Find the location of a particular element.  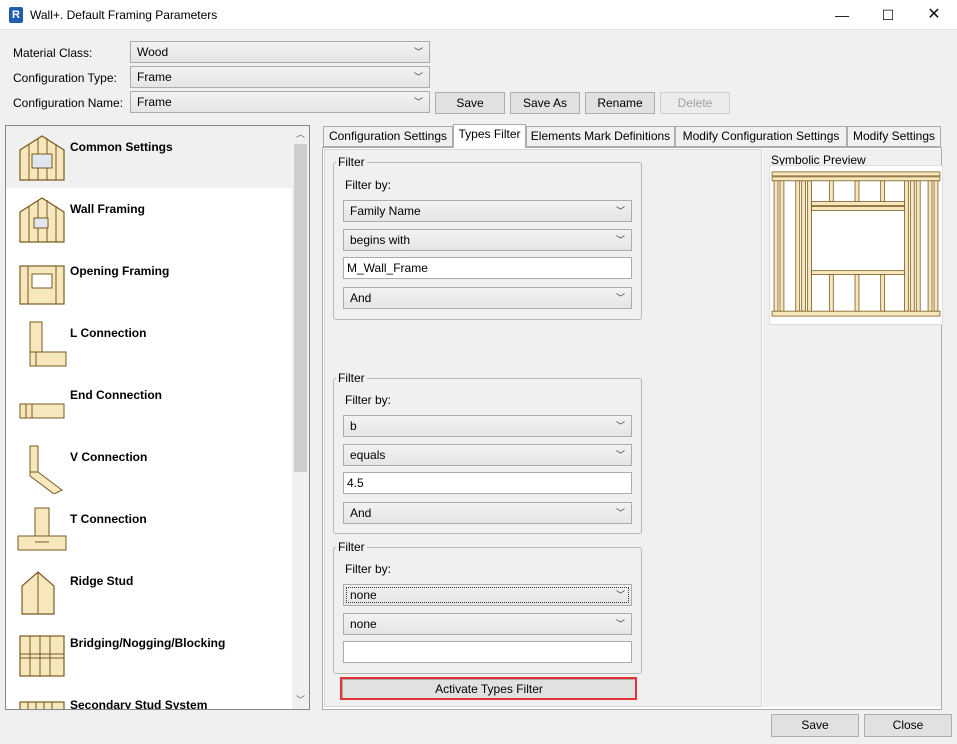

minimize-button: — is located at coordinates (842, 15).